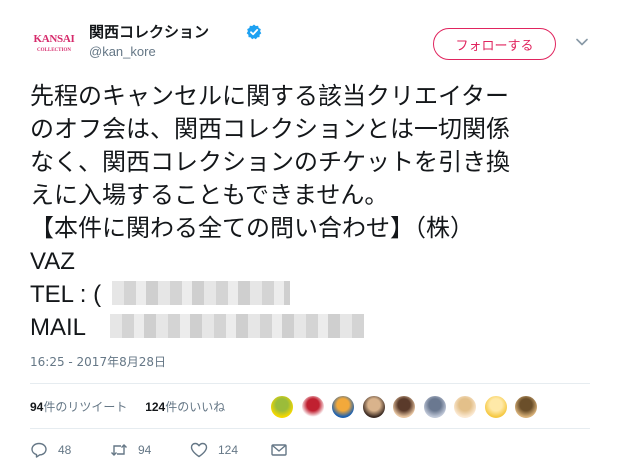 The height and width of the screenshot is (465, 620). I want to click on like-count: 124, so click(228, 450).